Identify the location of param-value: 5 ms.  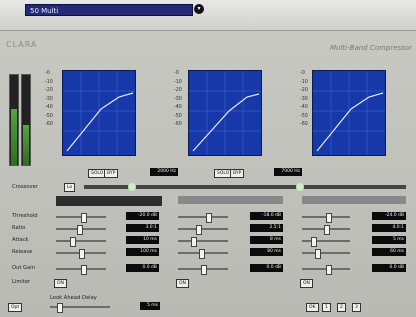
(389, 240).